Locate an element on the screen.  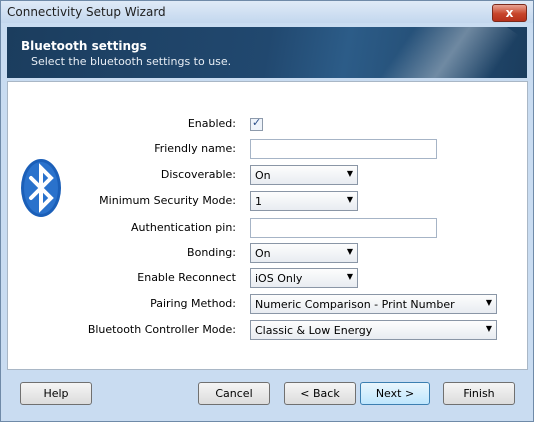
discoverable-value: On is located at coordinates (263, 175).